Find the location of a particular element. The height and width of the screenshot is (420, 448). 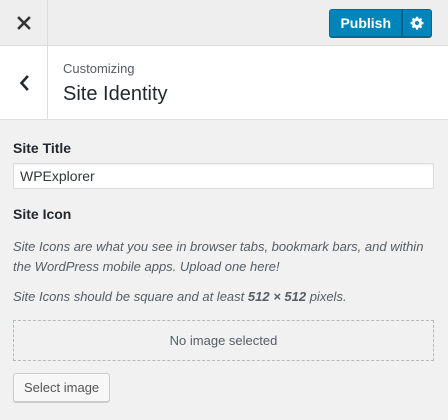

close-button is located at coordinates (24, 22).